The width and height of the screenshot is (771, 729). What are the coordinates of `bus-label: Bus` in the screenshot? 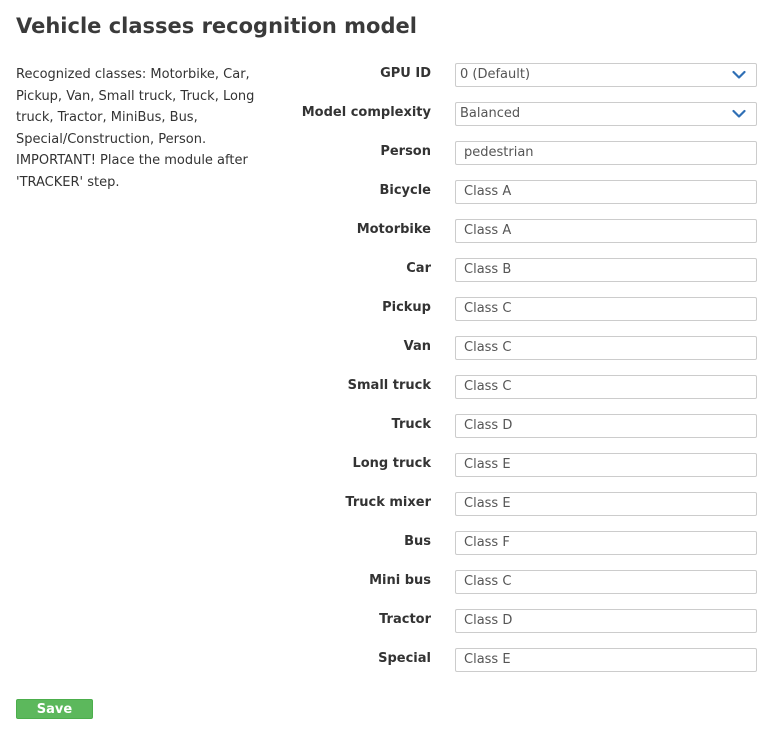 It's located at (417, 541).